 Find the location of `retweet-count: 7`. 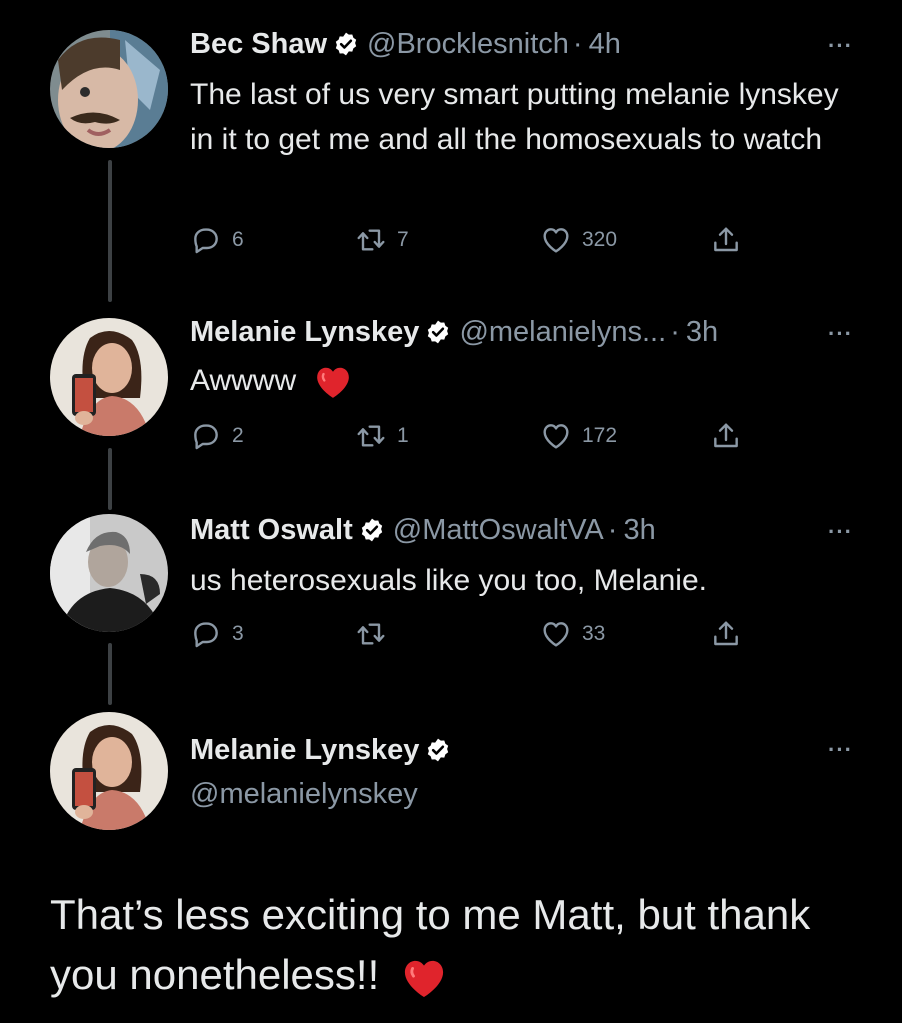

retweet-count: 7 is located at coordinates (403, 239).